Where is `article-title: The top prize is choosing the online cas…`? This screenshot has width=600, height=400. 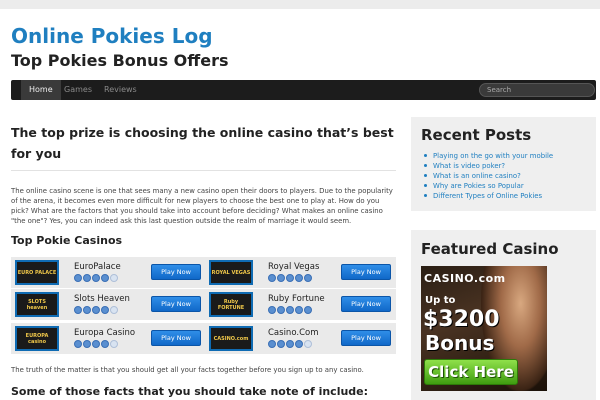 article-title: The top prize is choosing the online cas… is located at coordinates (202, 143).